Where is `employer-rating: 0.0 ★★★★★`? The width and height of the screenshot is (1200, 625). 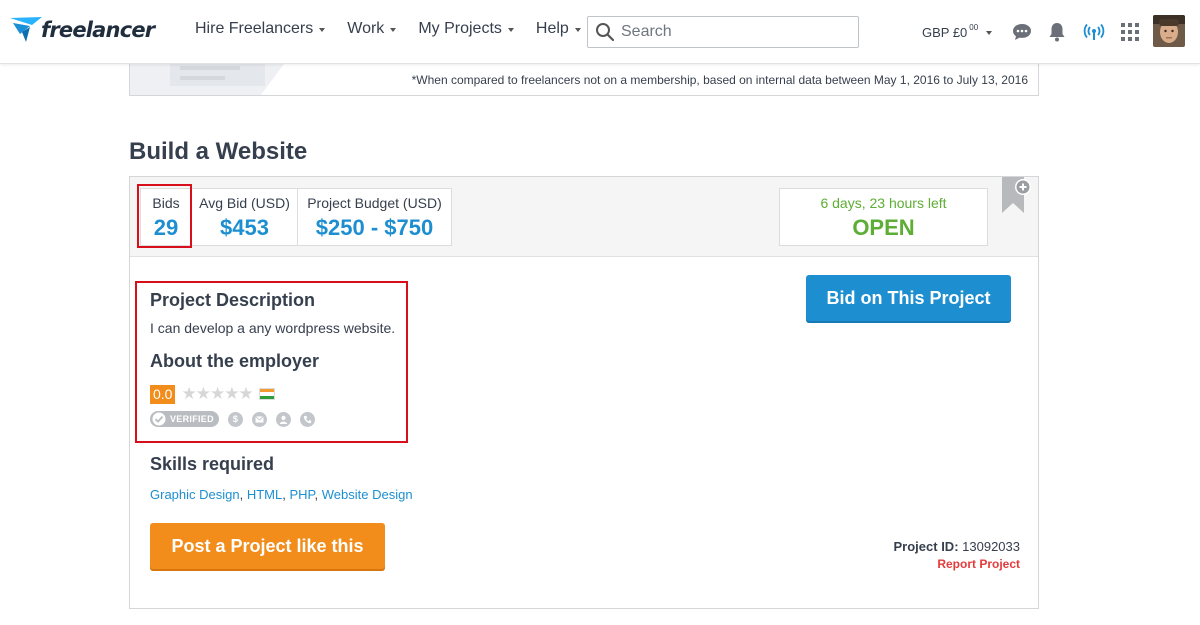 employer-rating: 0.0 ★★★★★ is located at coordinates (212, 394).